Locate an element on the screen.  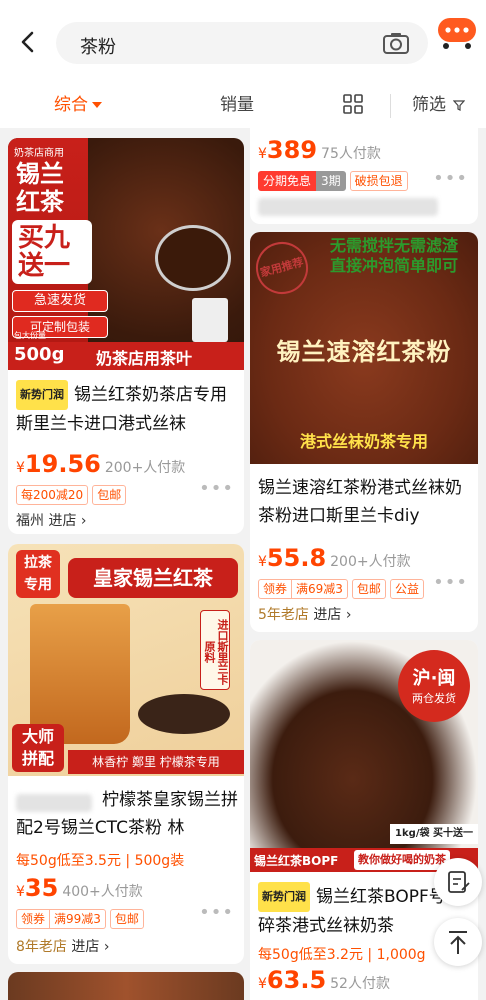
shop-link: 福州 进店 › is located at coordinates (51, 520).